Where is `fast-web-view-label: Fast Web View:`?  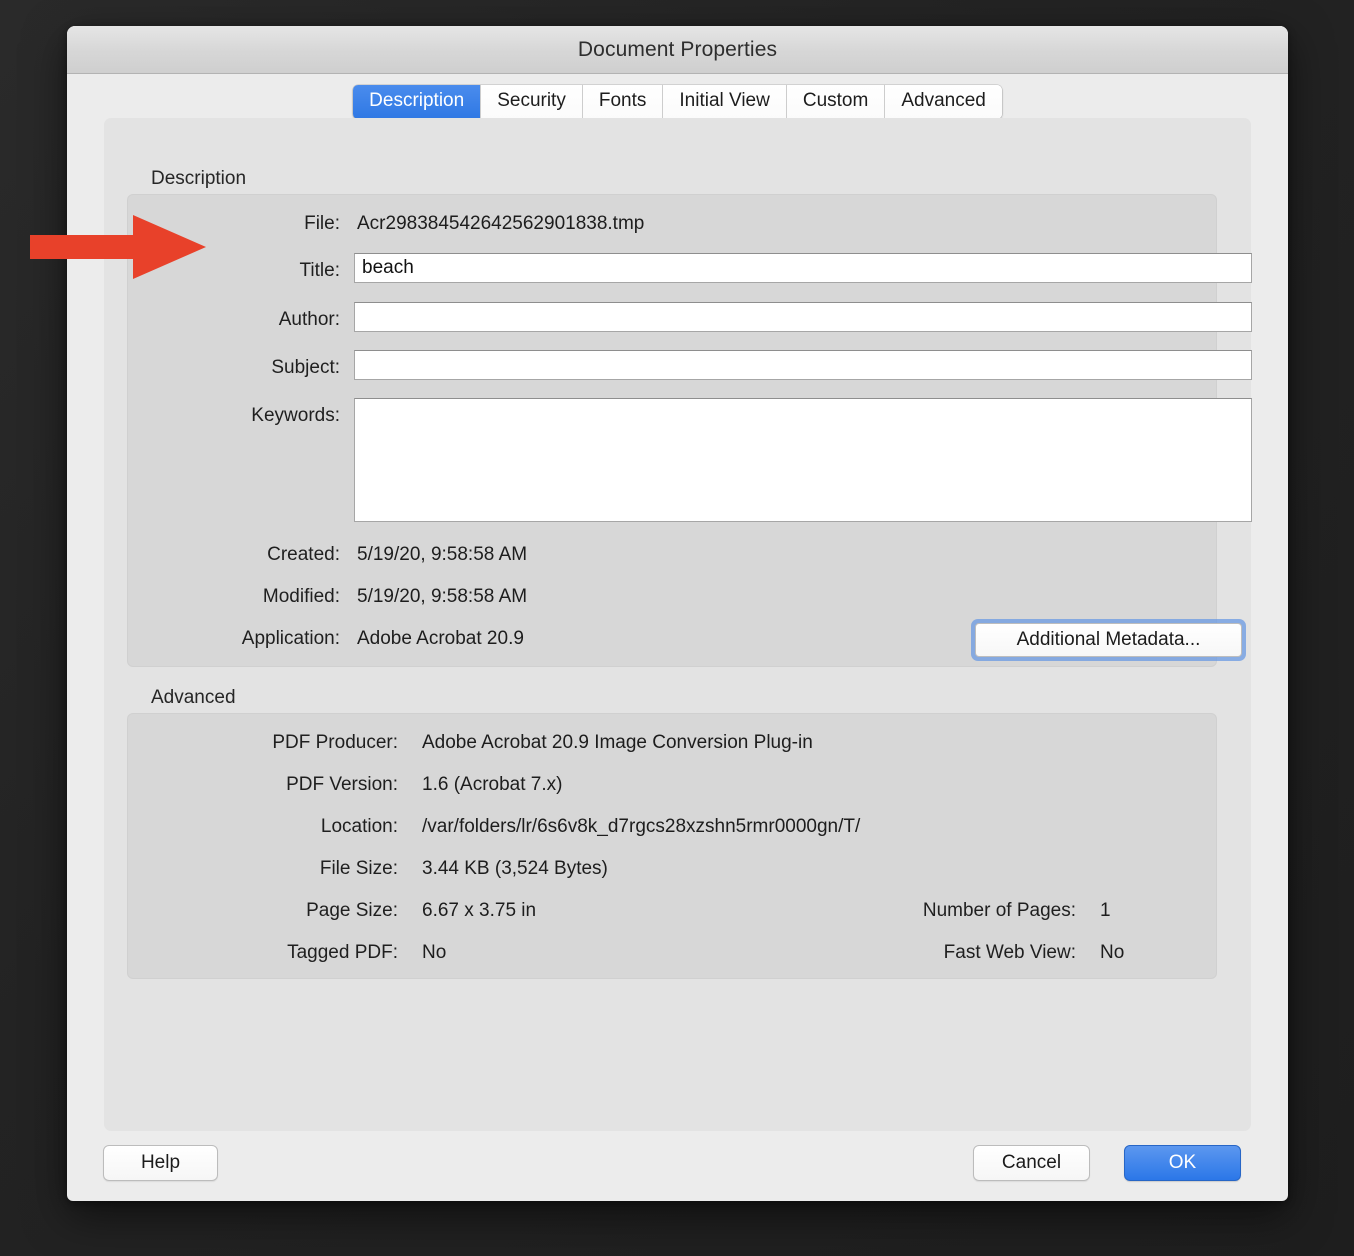
fast-web-view-label: Fast Web View: is located at coordinates (1009, 952).